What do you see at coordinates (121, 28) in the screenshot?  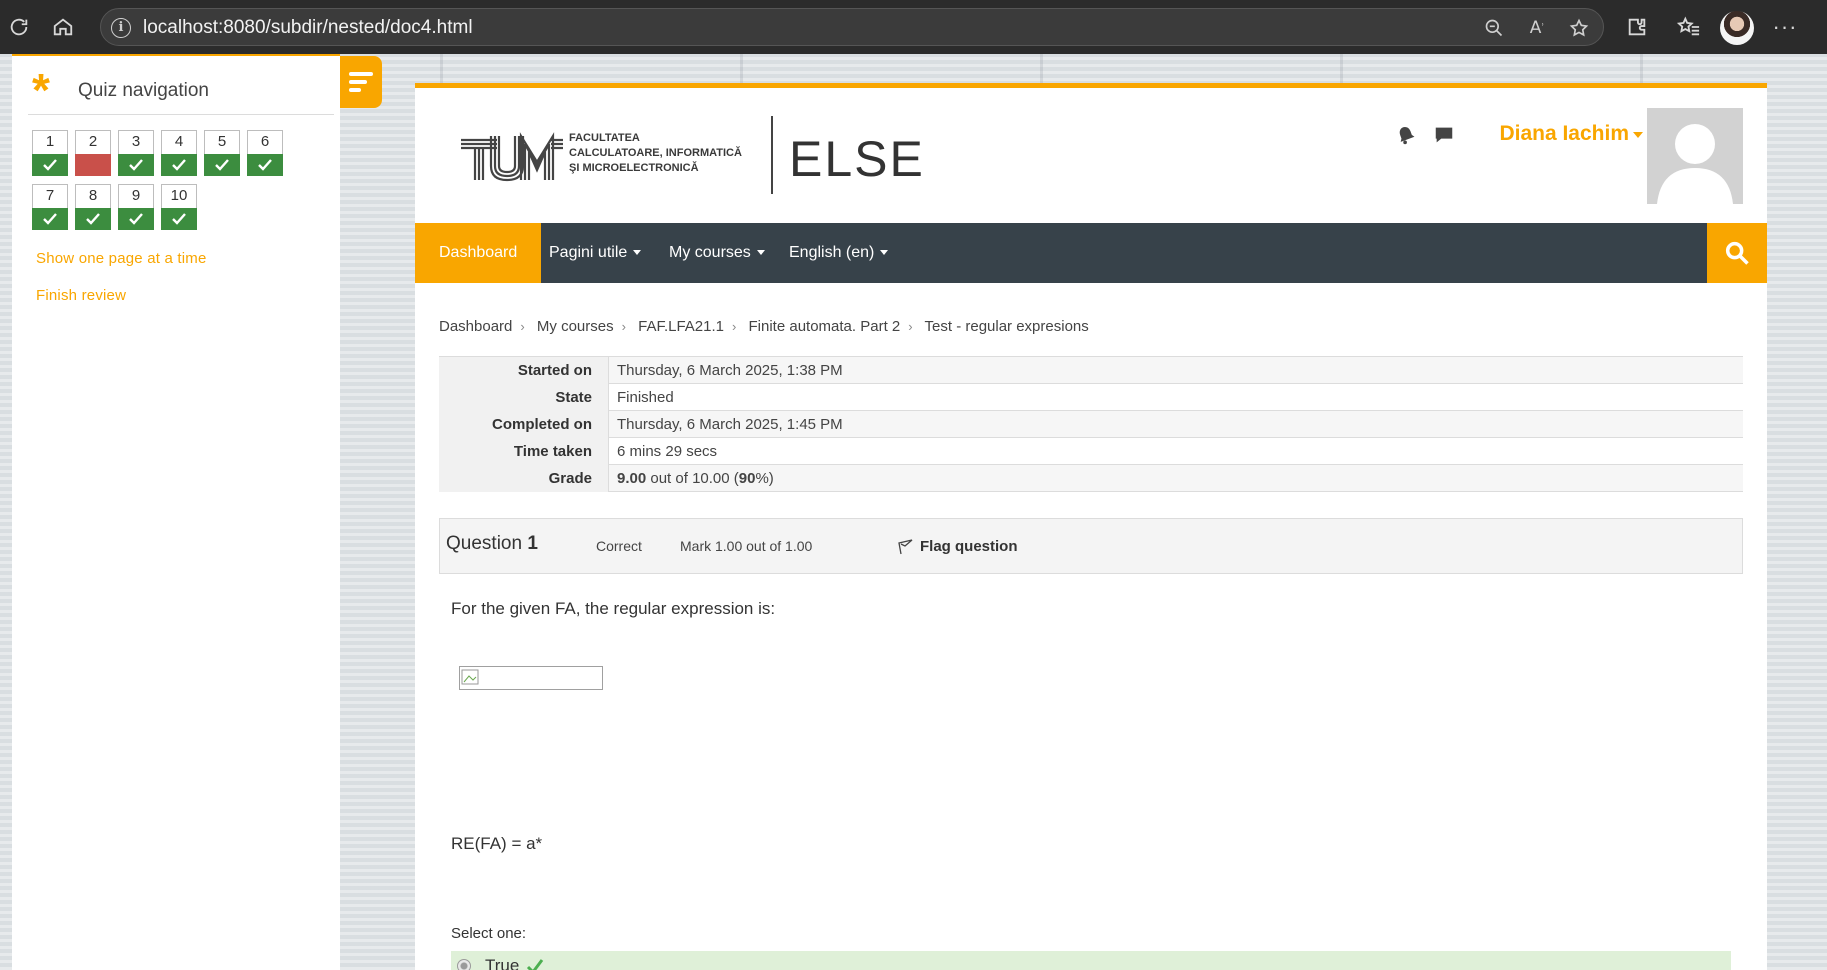 I see `site-info-icon: i` at bounding box center [121, 28].